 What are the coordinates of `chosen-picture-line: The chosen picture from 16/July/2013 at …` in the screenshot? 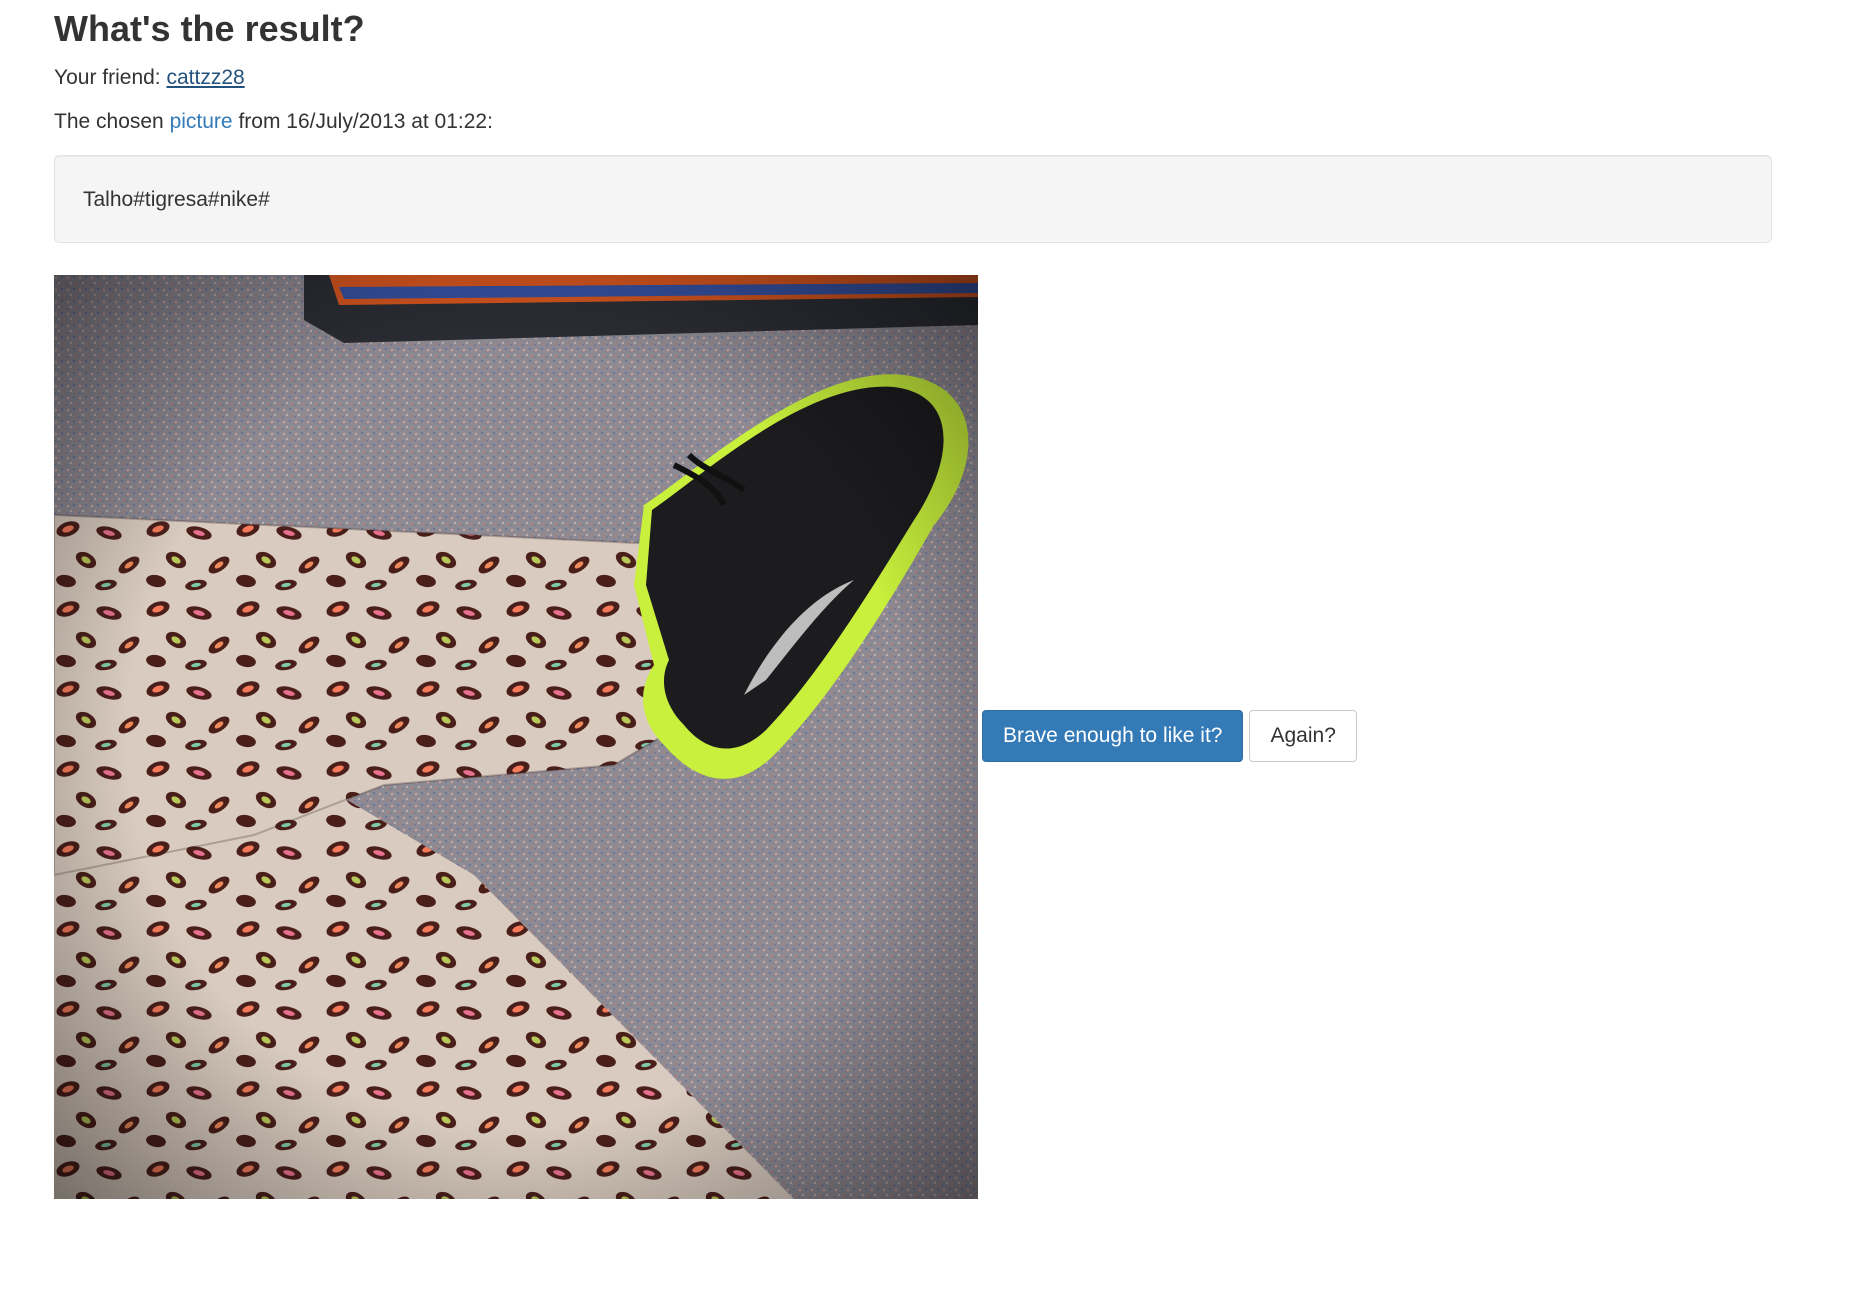 It's located at (273, 122).